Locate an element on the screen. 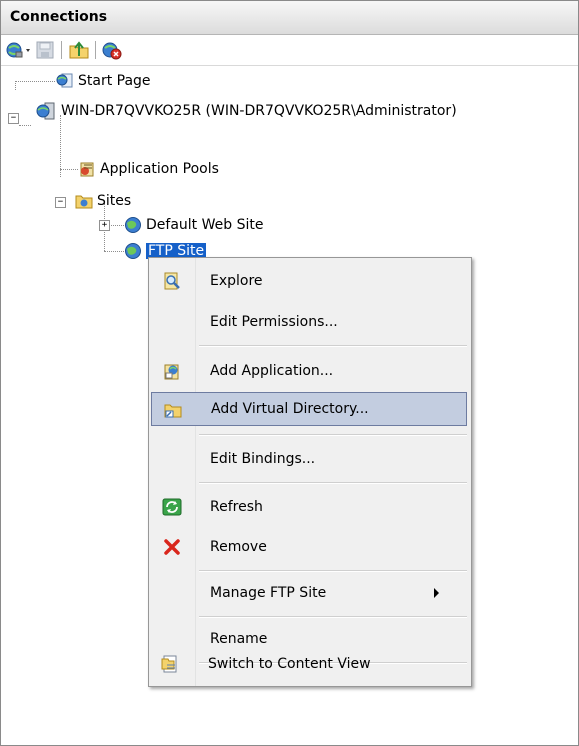  sites-folder-icon is located at coordinates (84, 202).